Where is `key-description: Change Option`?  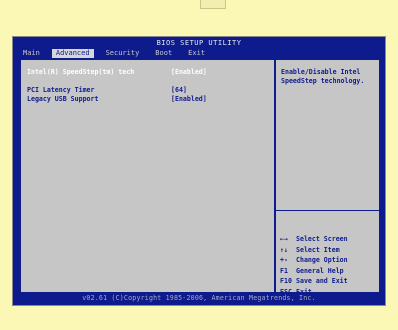
key-description: Change Option is located at coordinates (322, 260).